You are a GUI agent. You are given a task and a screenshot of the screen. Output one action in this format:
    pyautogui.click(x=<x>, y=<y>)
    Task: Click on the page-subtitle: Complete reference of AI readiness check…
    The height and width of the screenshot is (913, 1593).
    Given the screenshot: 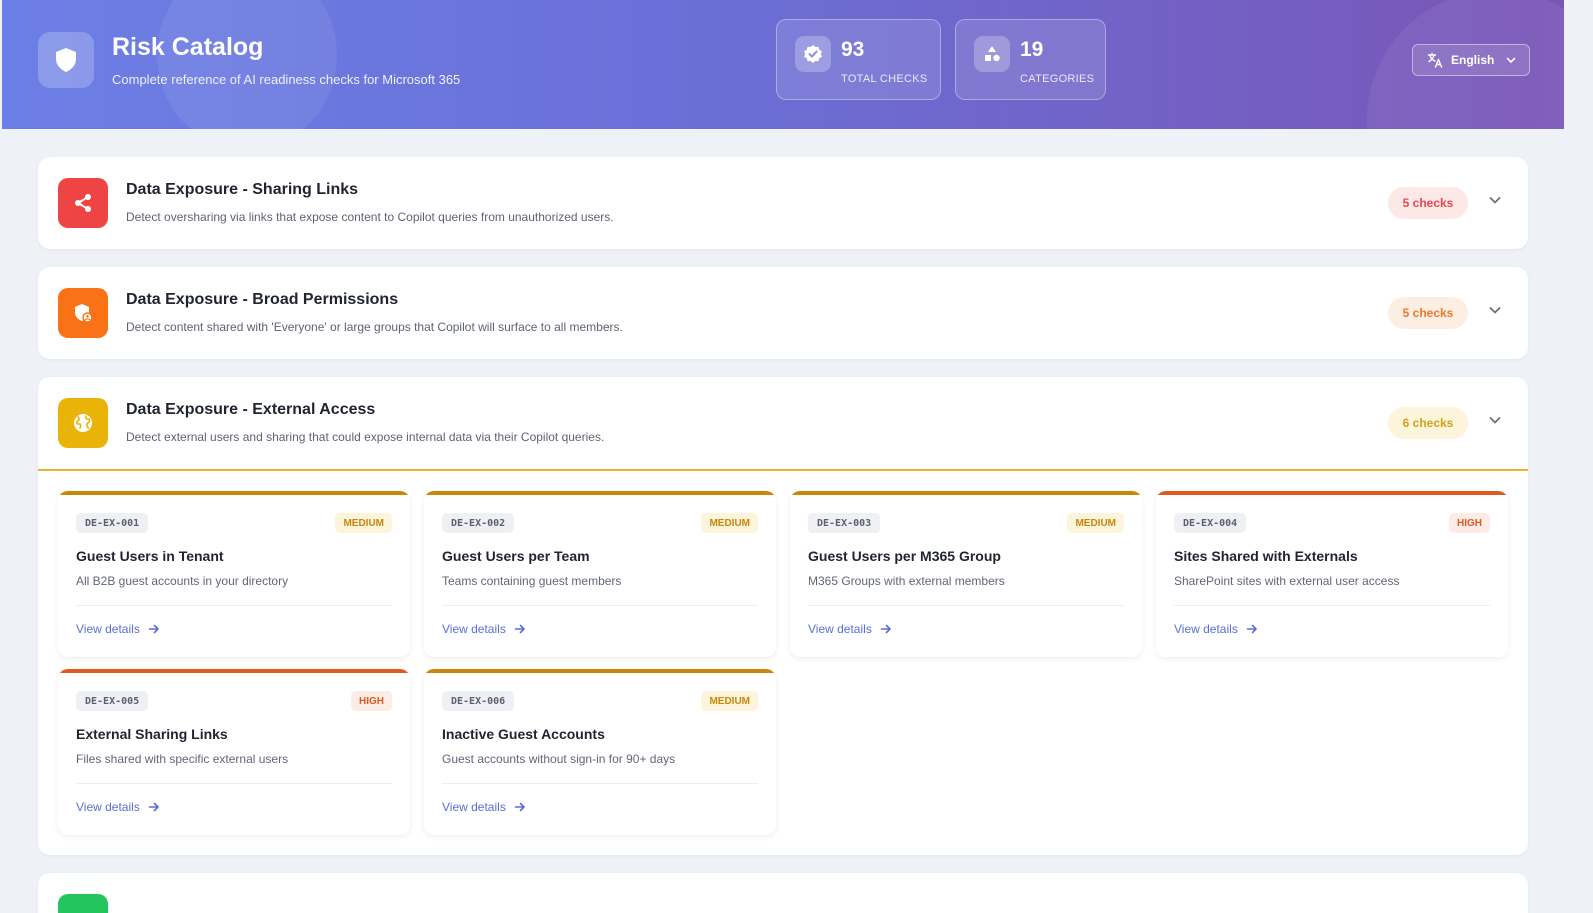 What is the action you would take?
    pyautogui.click(x=286, y=79)
    